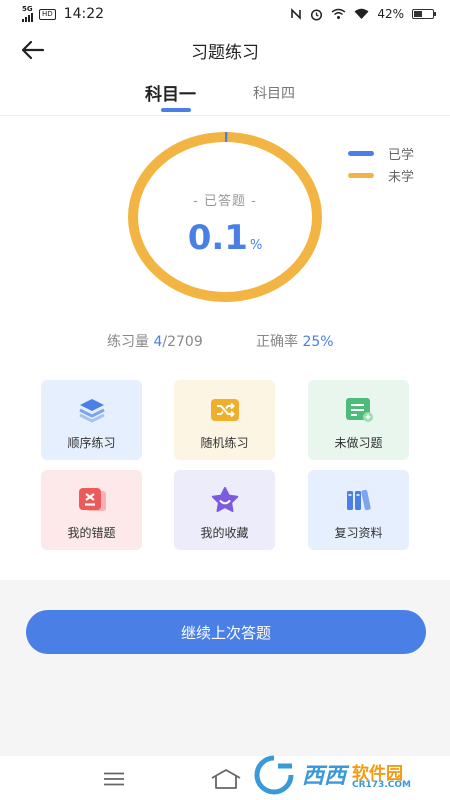 This screenshot has height=800, width=450. Describe the element at coordinates (224, 499) in the screenshot. I see `star-icon` at that location.